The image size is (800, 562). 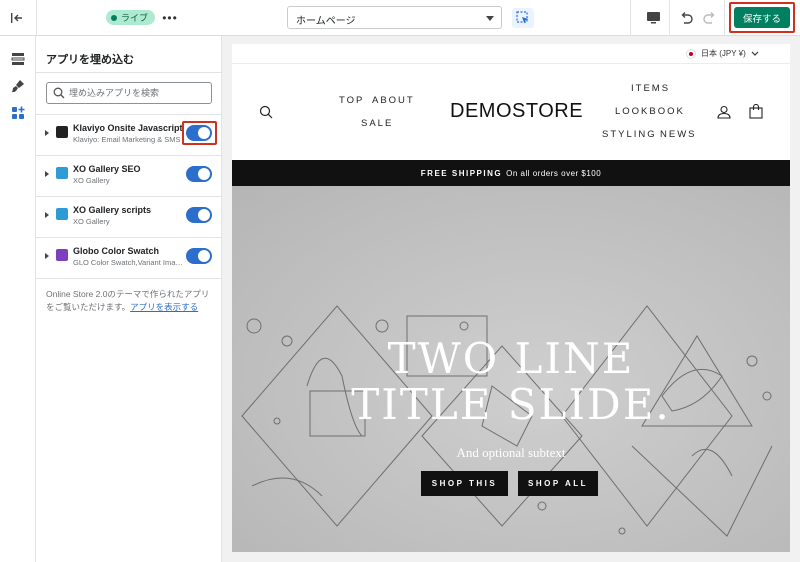 I want to click on redo-icon, so click(x=708, y=18).